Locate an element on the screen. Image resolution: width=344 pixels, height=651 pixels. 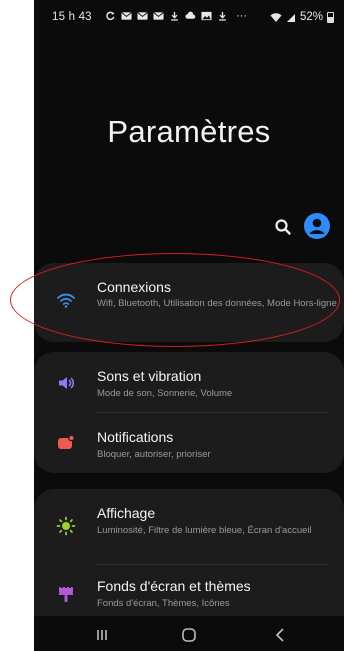
search-icon is located at coordinates (283, 227).